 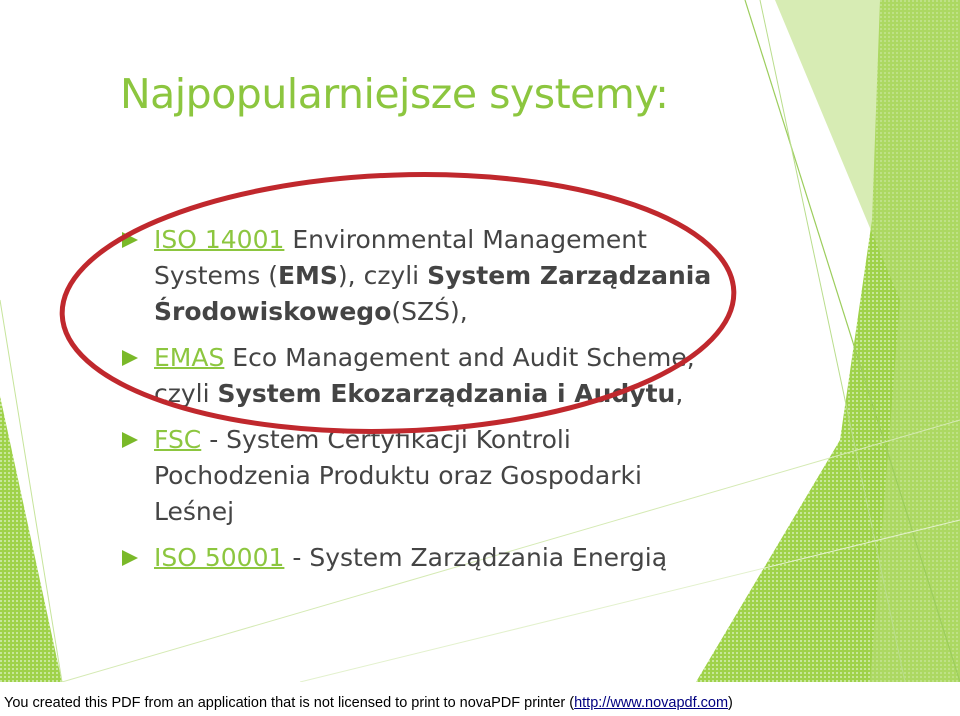 I want to click on bullet-bold-text: System Ekozarządzania i Audytu, so click(x=446, y=393).